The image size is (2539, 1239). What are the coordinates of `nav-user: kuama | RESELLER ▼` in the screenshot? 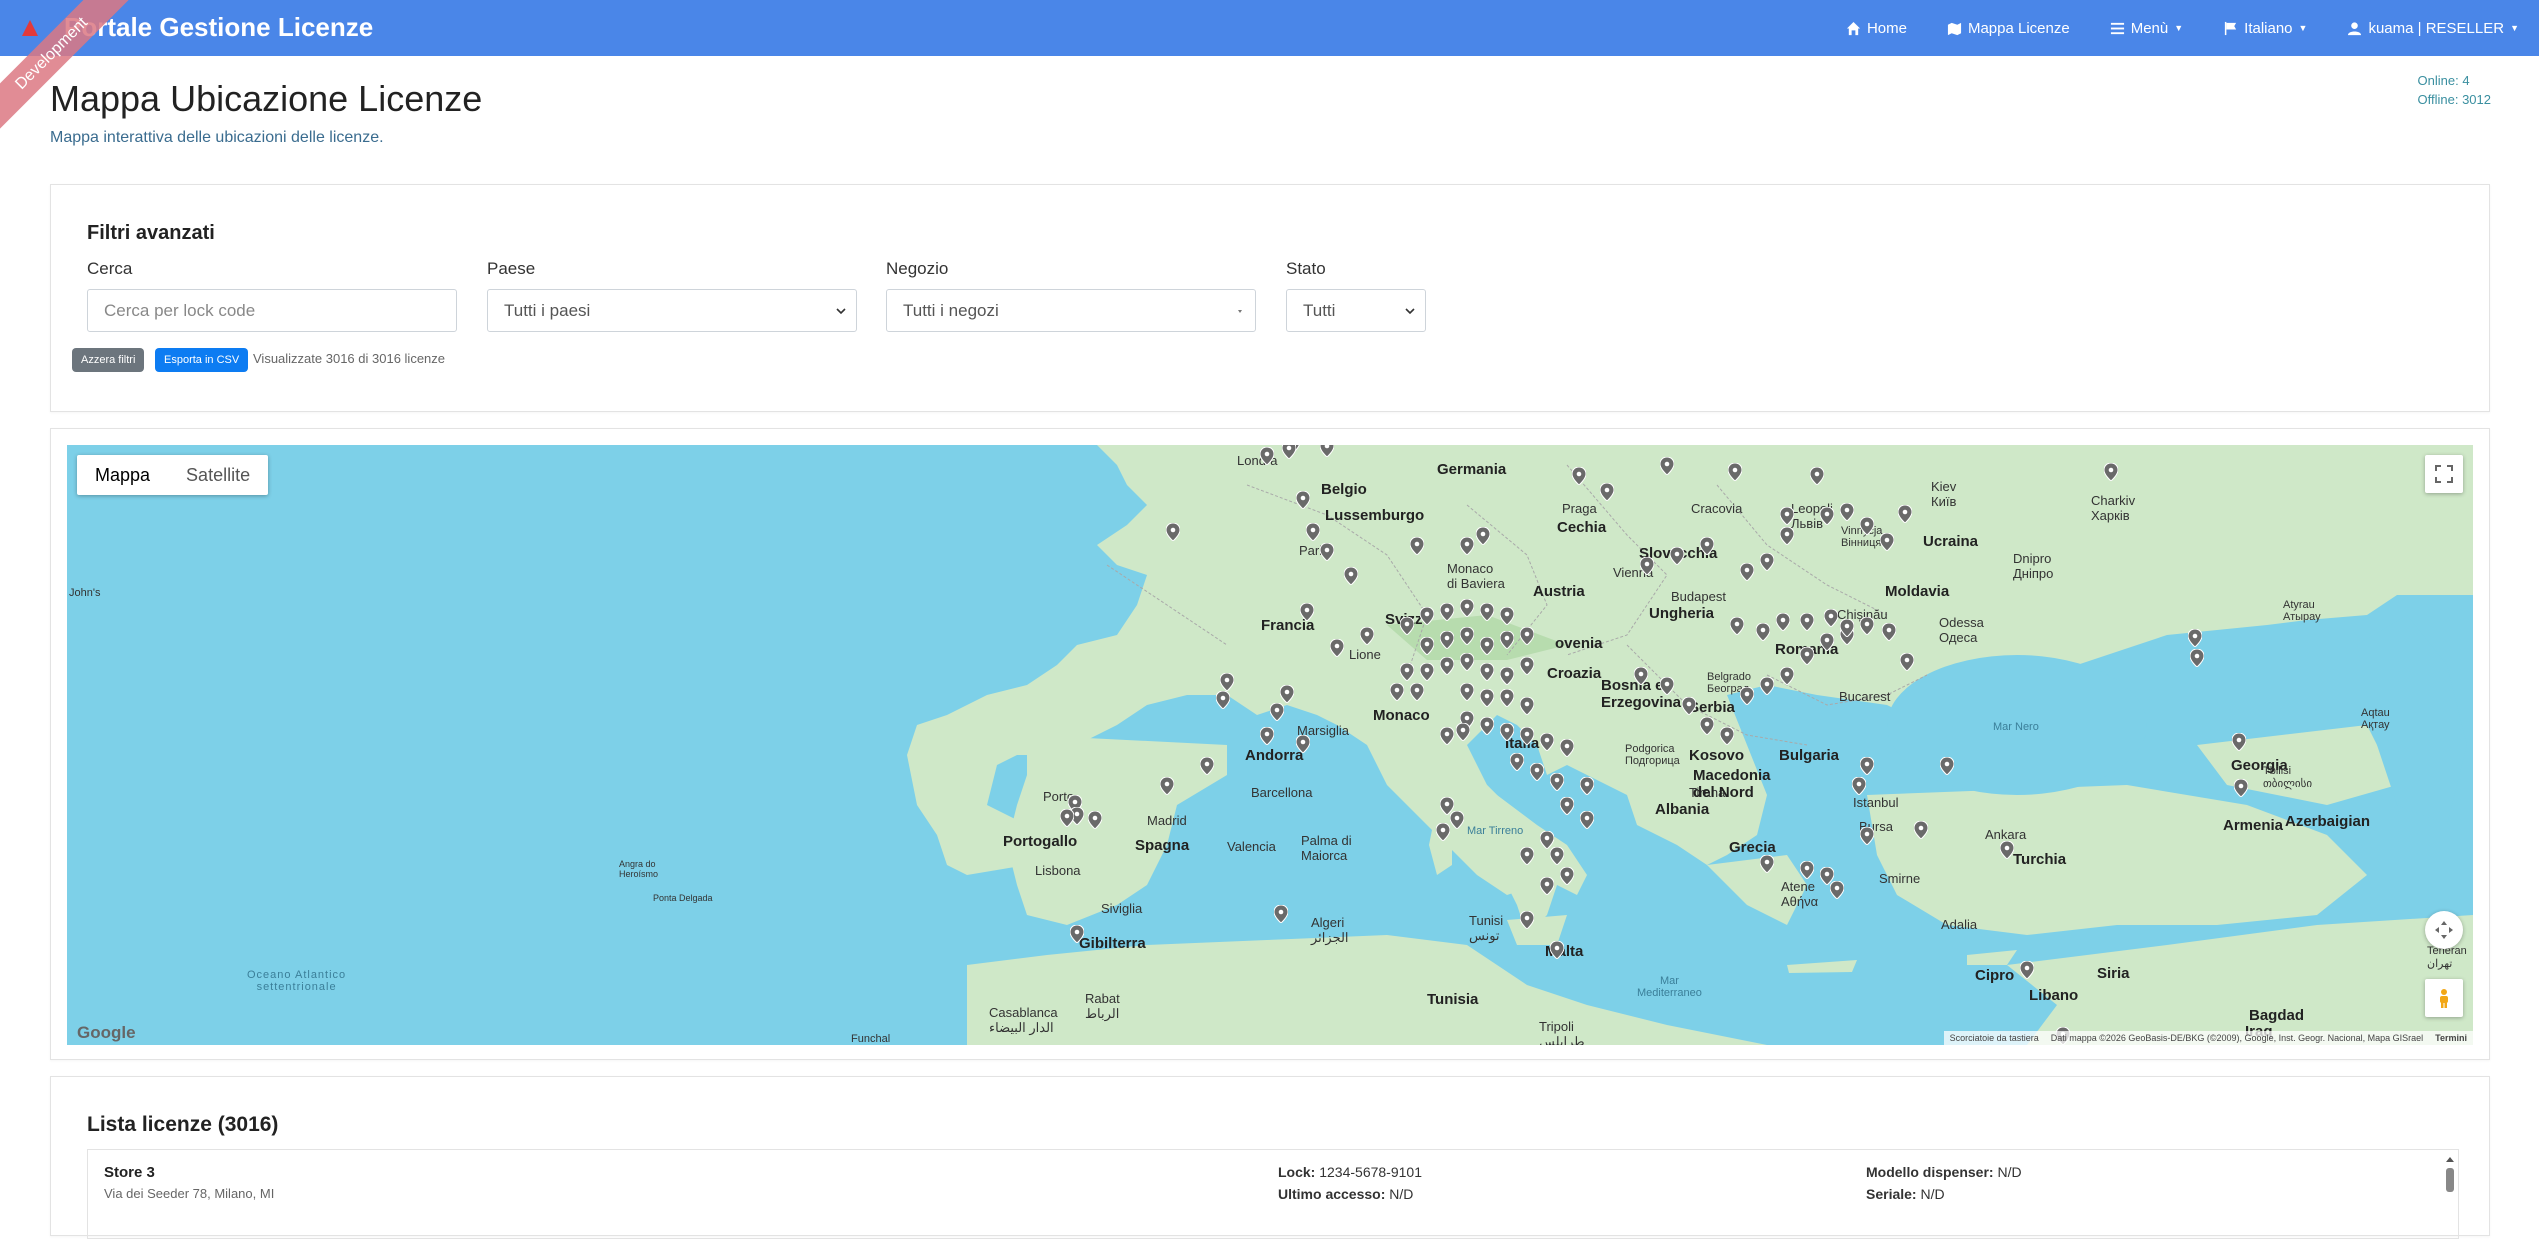 It's located at (2433, 28).